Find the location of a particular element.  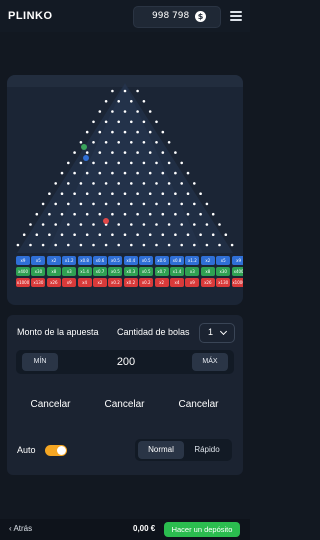

speed-fast-option: Rápido is located at coordinates (207, 450).